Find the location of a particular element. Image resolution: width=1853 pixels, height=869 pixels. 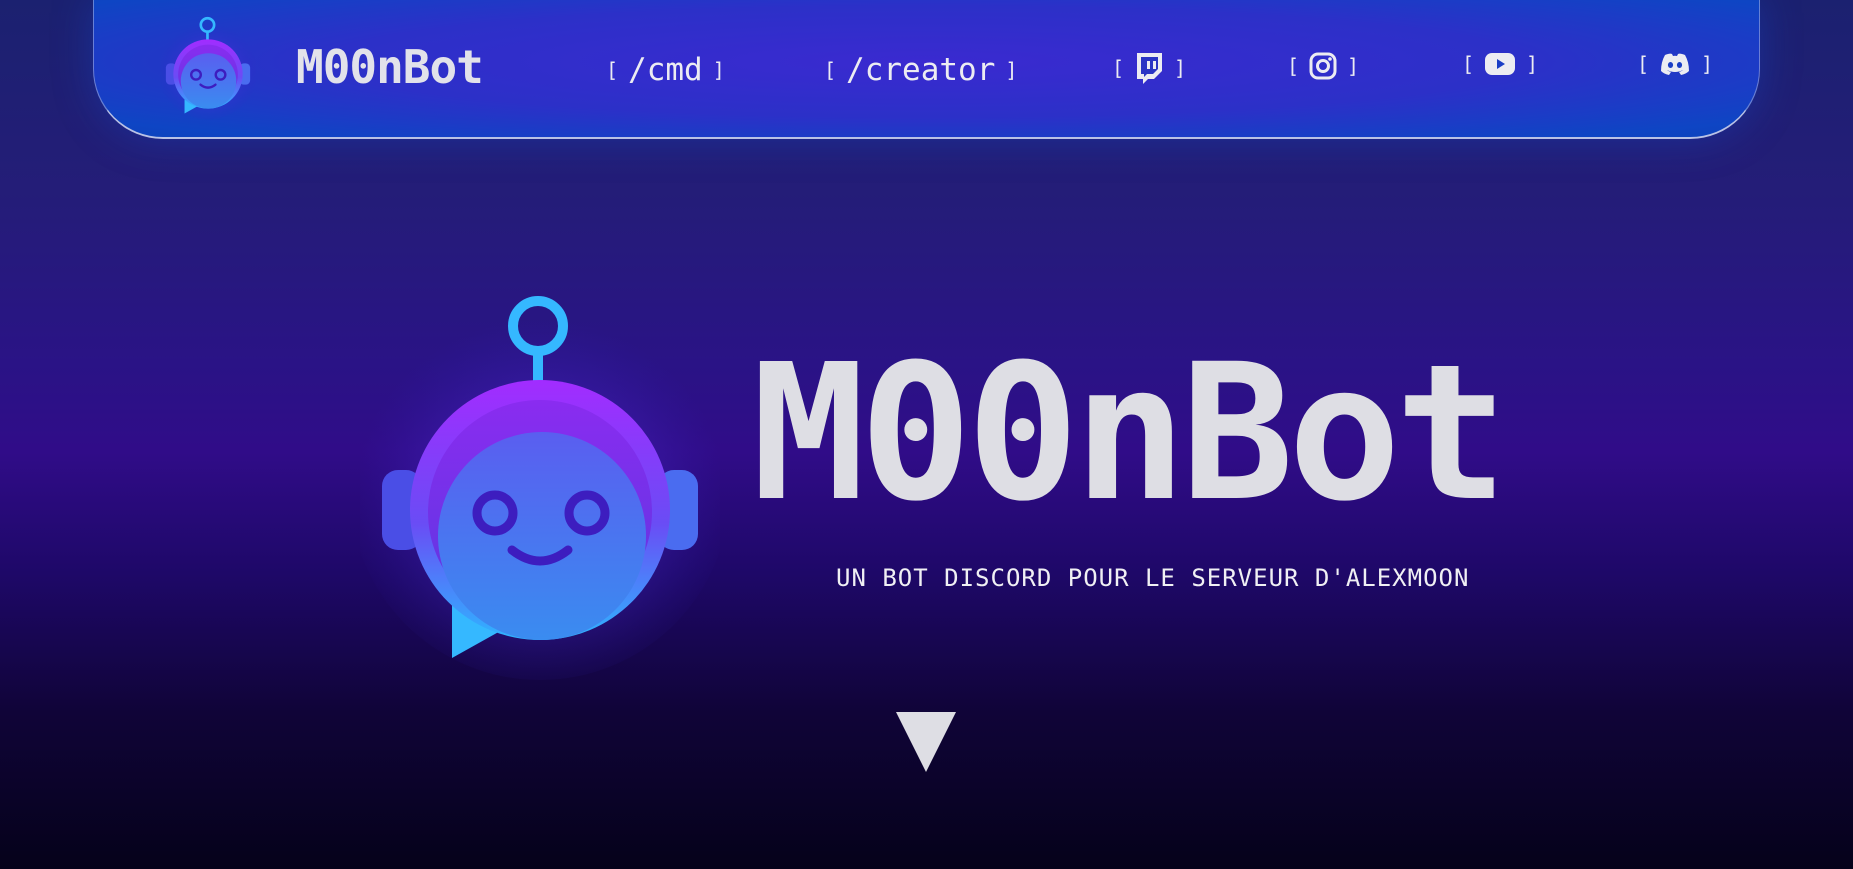

nav-link-instagram: [ ] is located at coordinates (1323, 66).